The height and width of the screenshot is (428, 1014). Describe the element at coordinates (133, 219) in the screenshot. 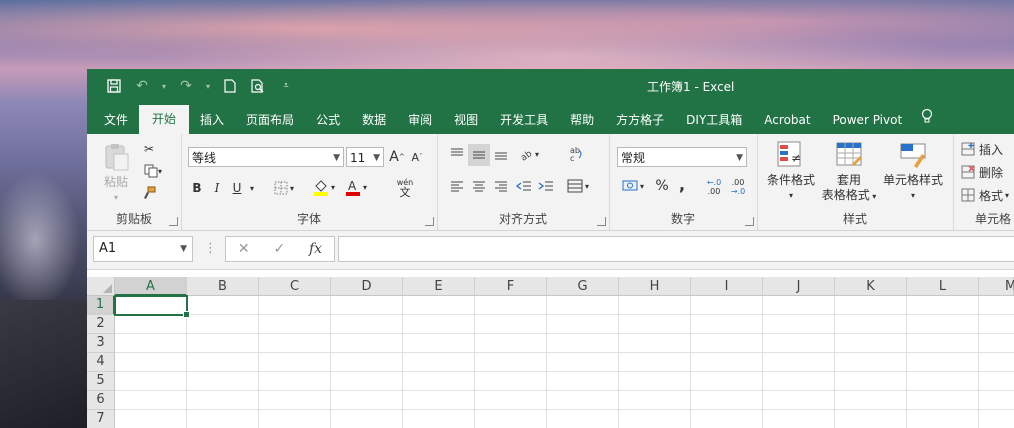

I see `clipboard-group-label: 剪贴板` at that location.